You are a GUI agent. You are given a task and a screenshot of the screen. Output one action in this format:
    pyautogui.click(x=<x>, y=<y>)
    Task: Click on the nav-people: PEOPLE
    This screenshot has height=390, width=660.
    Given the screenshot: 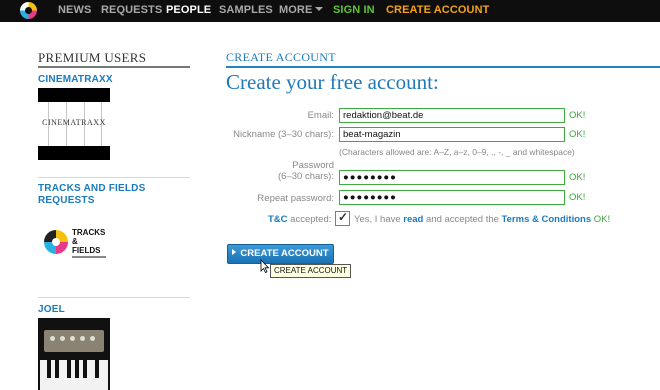 What is the action you would take?
    pyautogui.click(x=188, y=10)
    